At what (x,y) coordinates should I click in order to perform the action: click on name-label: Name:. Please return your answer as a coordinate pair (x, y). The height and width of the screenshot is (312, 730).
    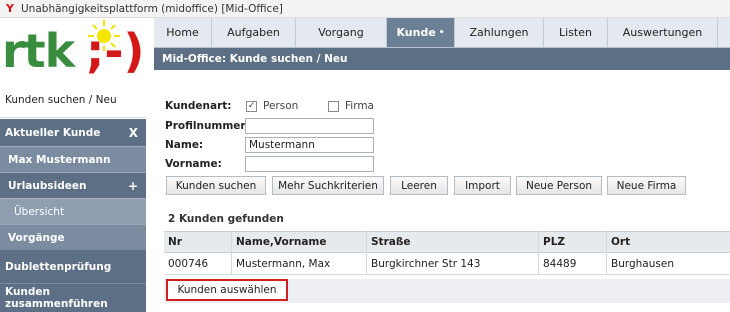
    Looking at the image, I should click on (184, 145).